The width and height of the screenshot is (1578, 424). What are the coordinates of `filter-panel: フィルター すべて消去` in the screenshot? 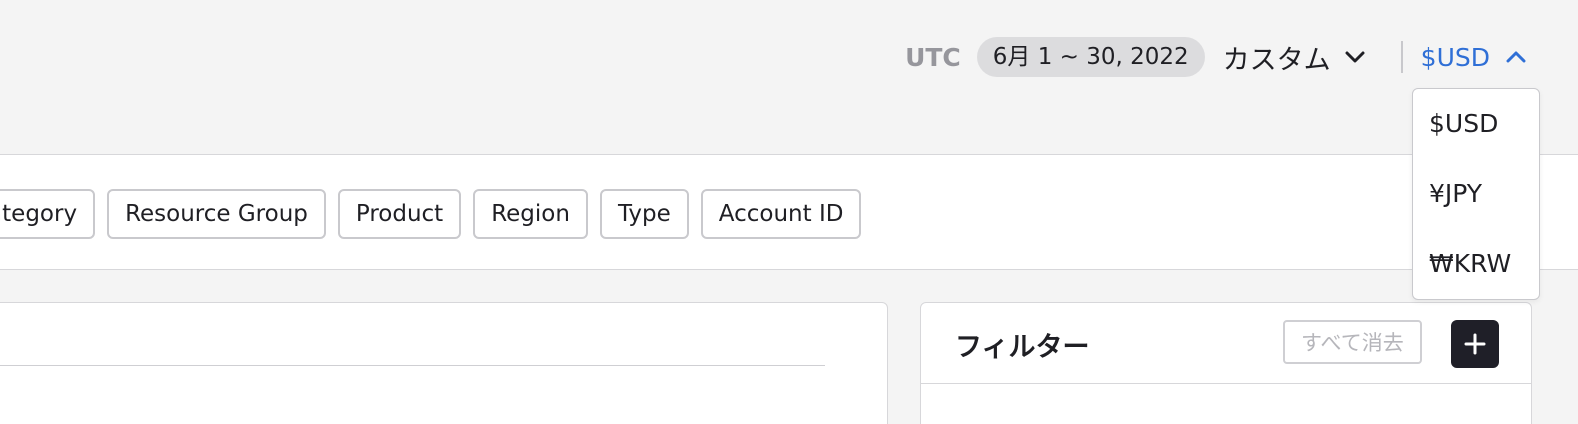 It's located at (1226, 363).